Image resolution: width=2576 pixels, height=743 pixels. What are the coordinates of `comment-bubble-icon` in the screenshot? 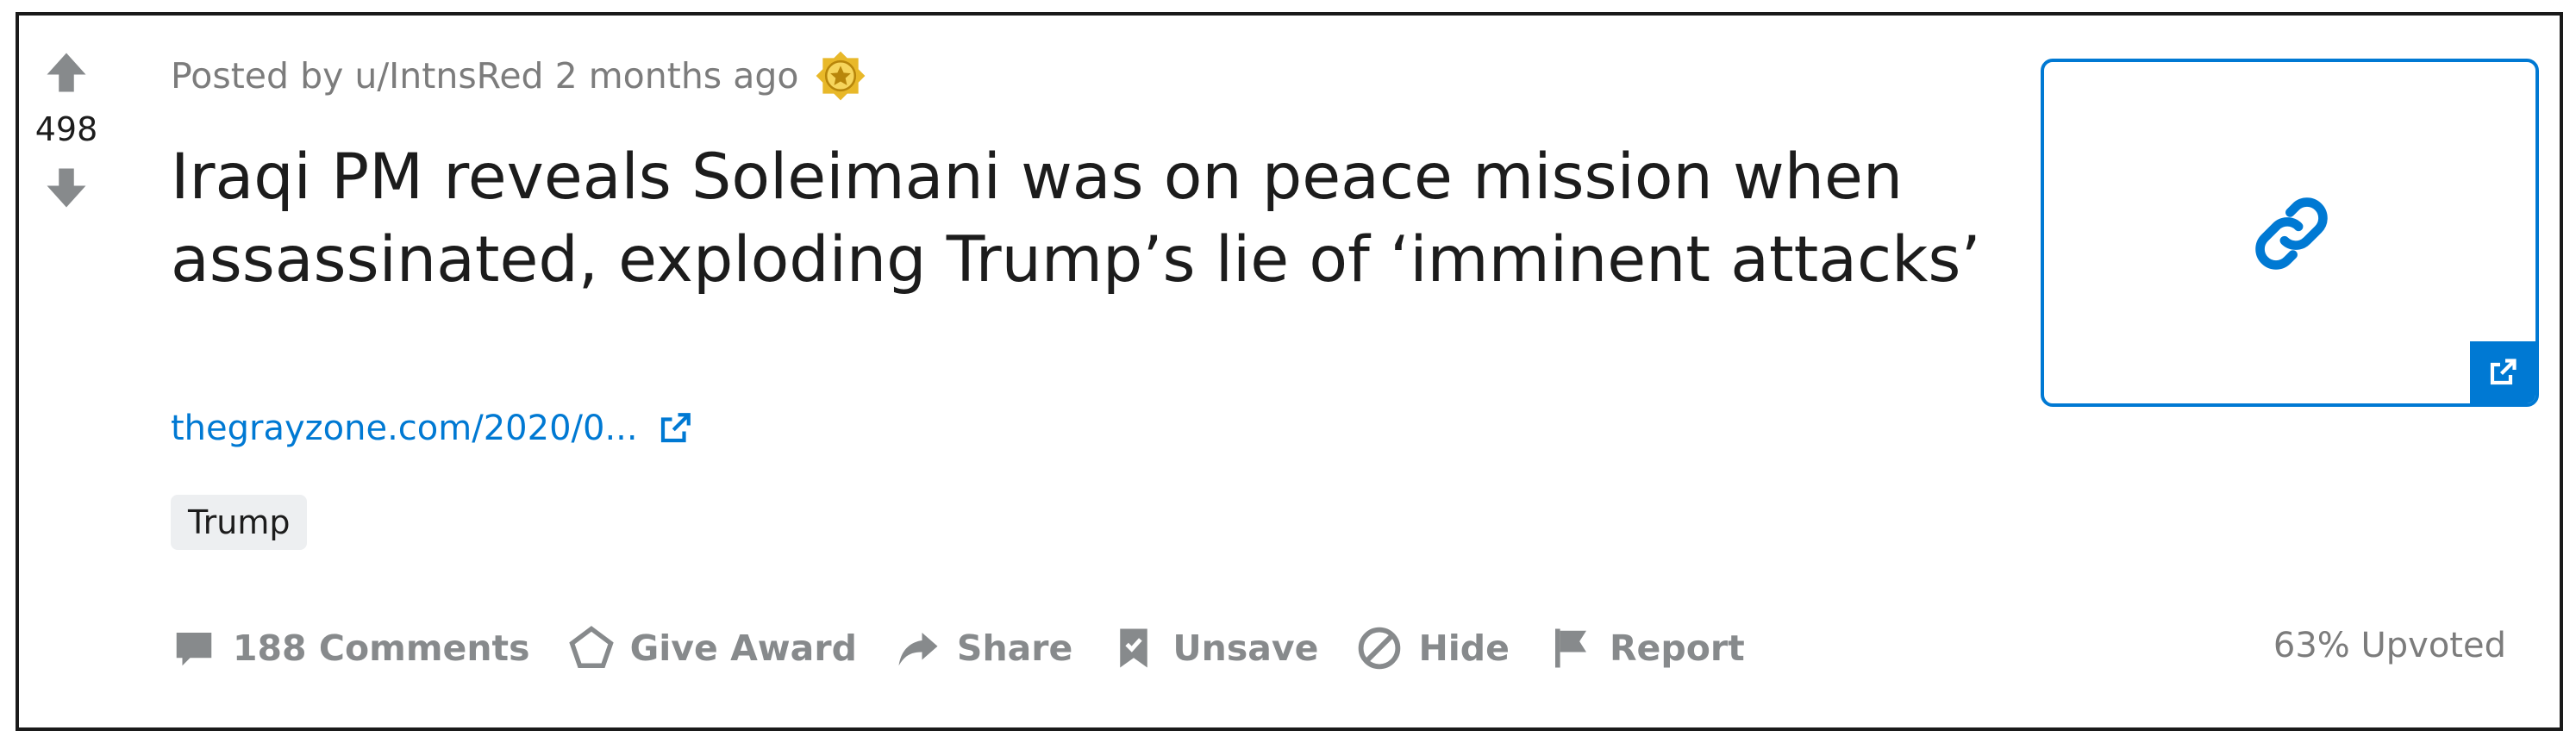 It's located at (194, 649).